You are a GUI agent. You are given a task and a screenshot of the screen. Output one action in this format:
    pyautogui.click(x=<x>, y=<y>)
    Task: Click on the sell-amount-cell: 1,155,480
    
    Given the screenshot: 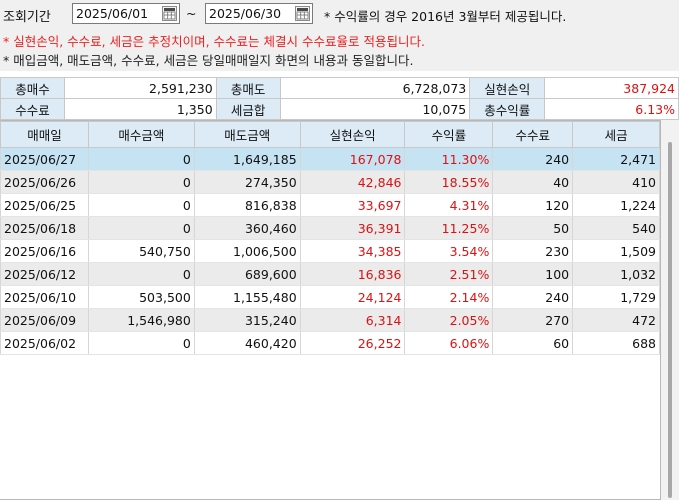 What is the action you would take?
    pyautogui.click(x=247, y=297)
    